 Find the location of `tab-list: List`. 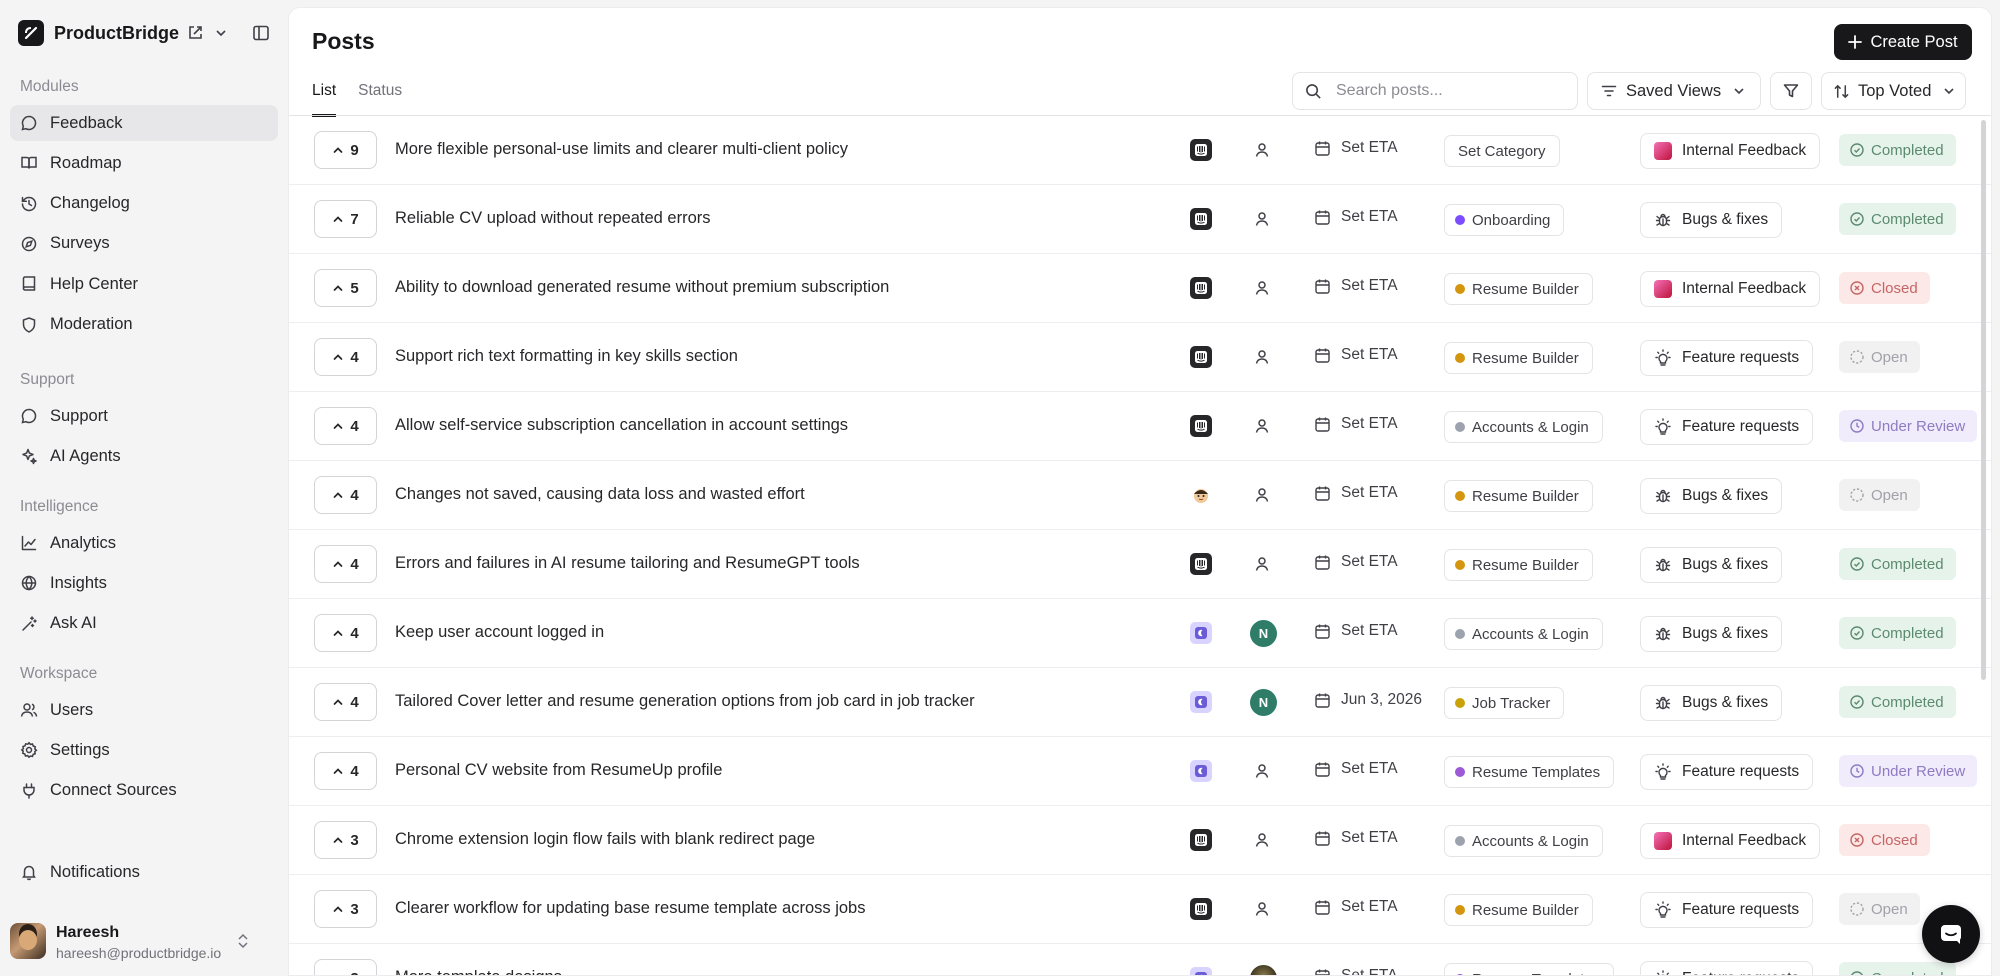

tab-list: List is located at coordinates (324, 99).